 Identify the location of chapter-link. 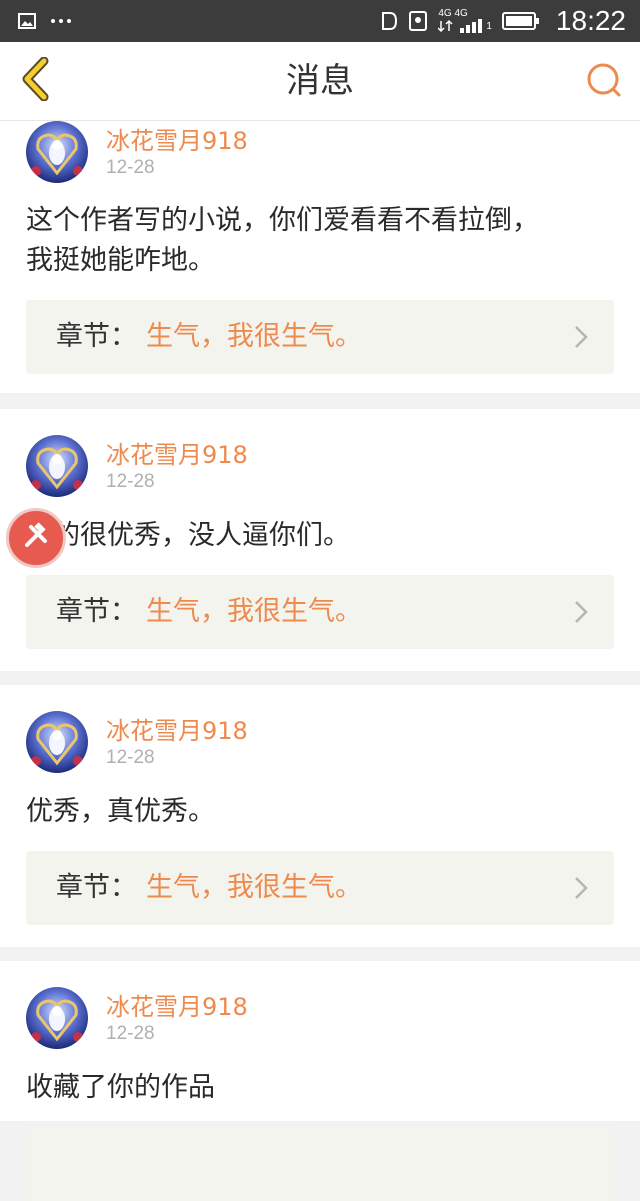
(320, 1164).